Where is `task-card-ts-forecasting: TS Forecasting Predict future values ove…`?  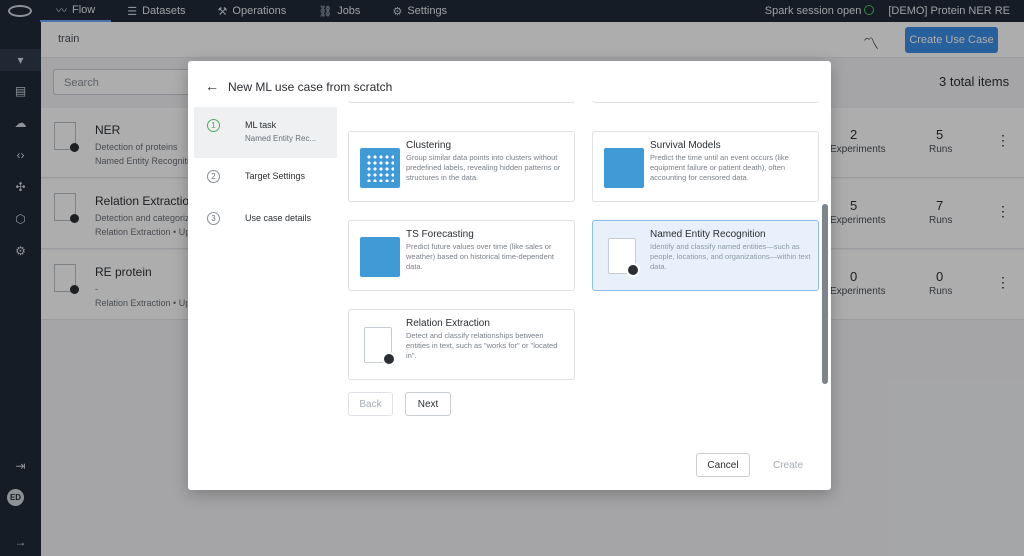
task-card-ts-forecasting: TS Forecasting Predict future values ove… is located at coordinates (461, 255).